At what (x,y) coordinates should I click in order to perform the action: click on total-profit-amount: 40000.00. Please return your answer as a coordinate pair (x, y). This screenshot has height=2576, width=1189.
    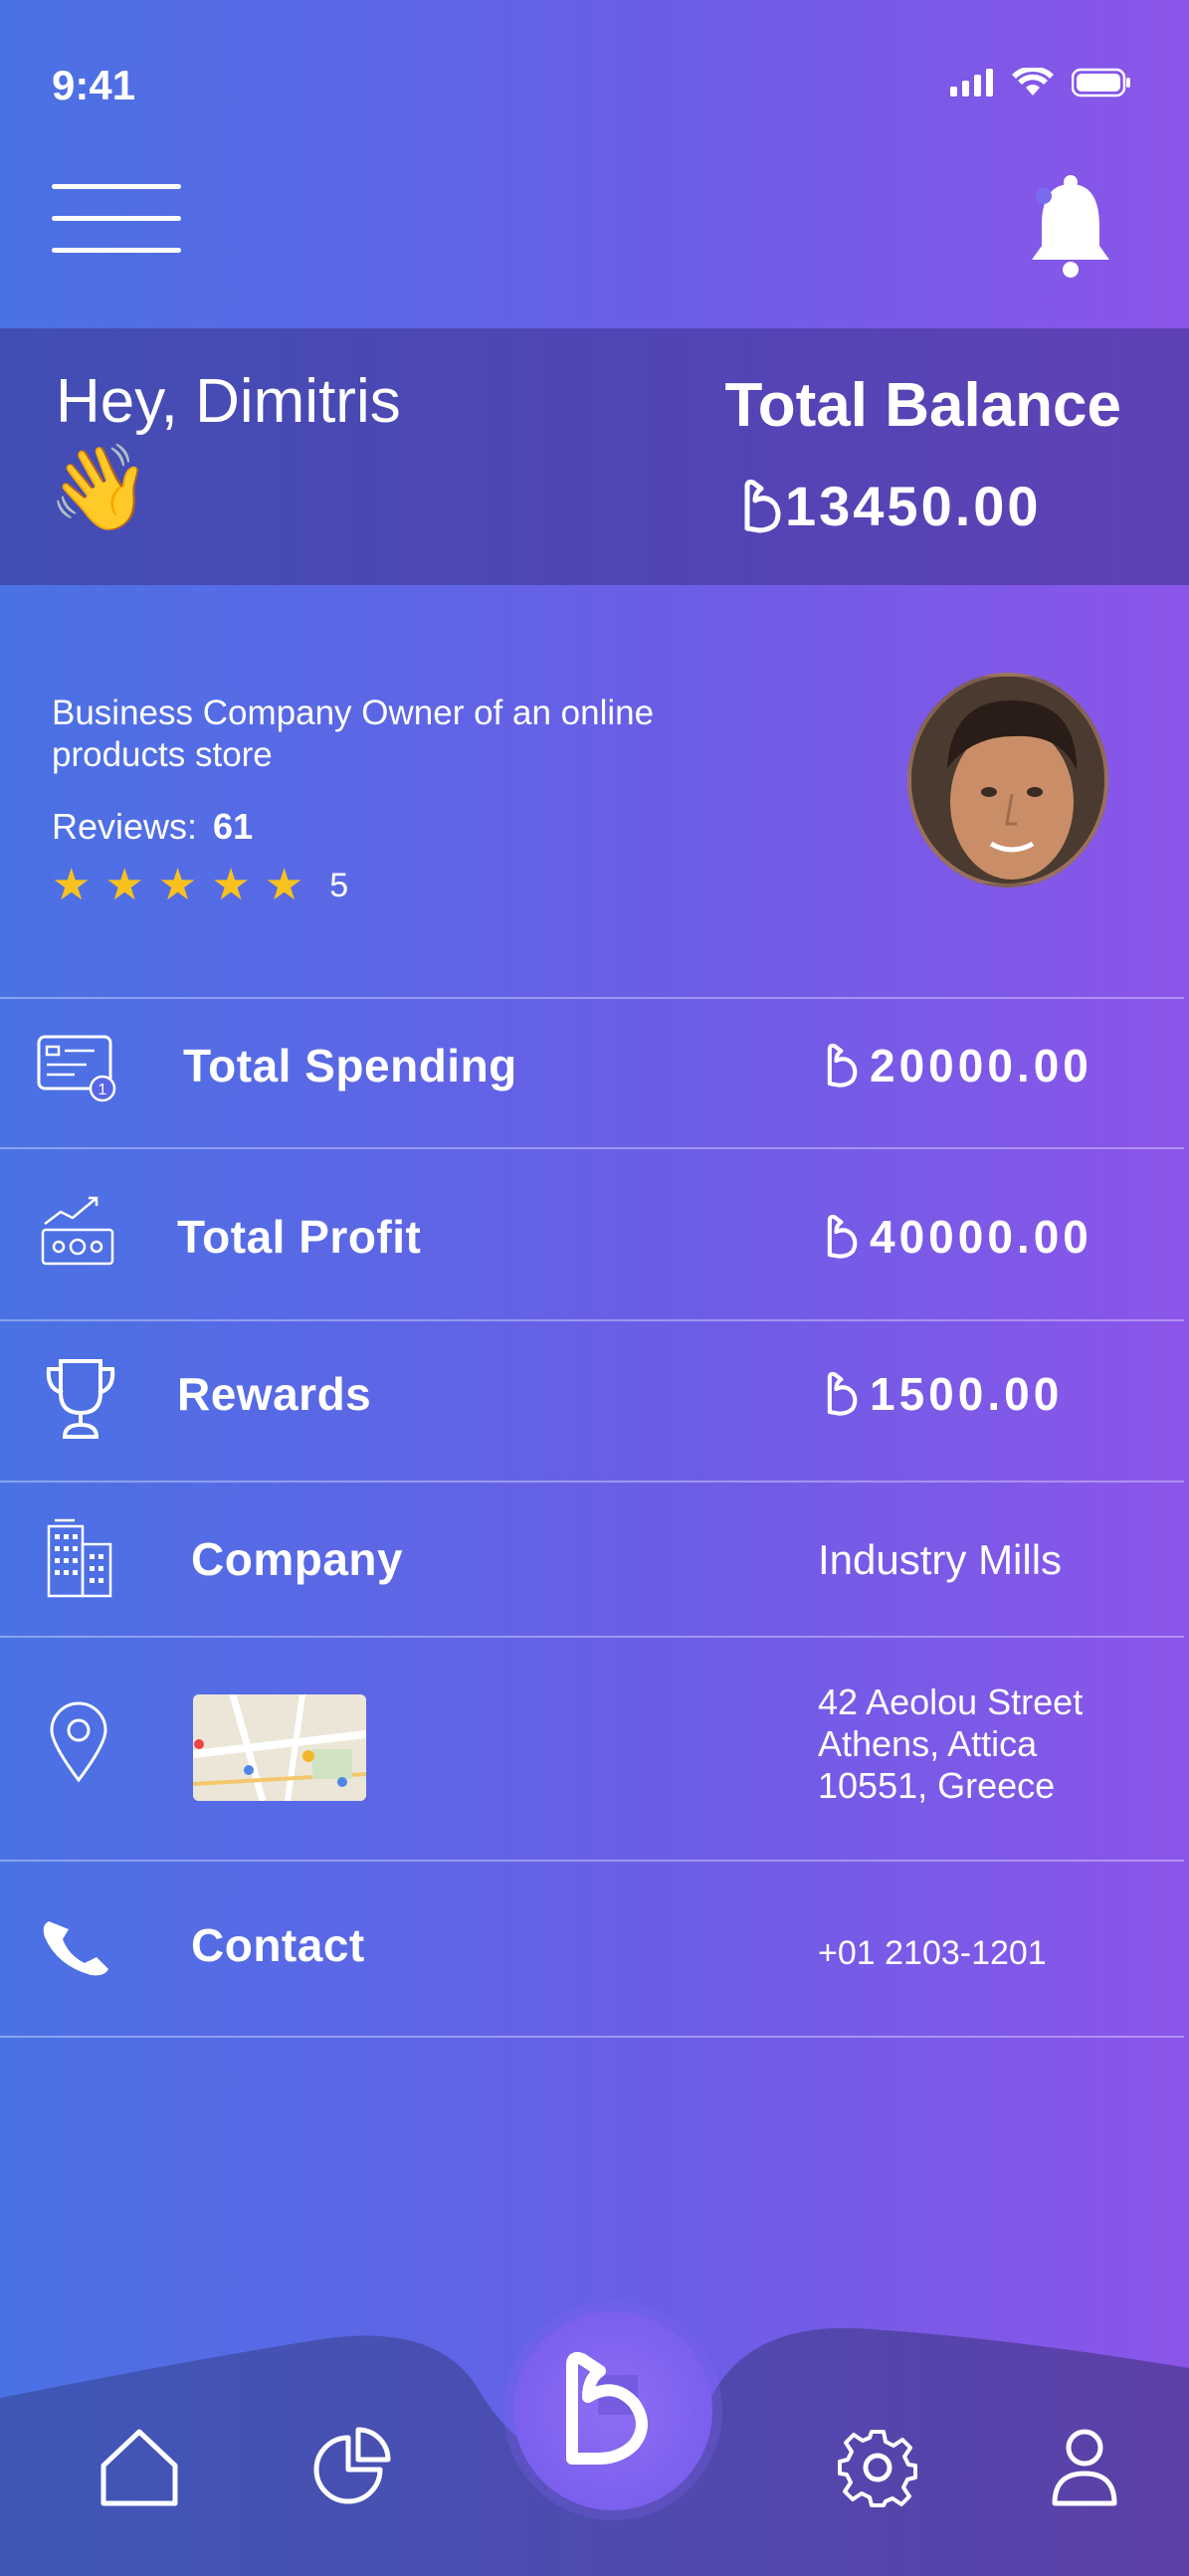
    Looking at the image, I should click on (981, 1237).